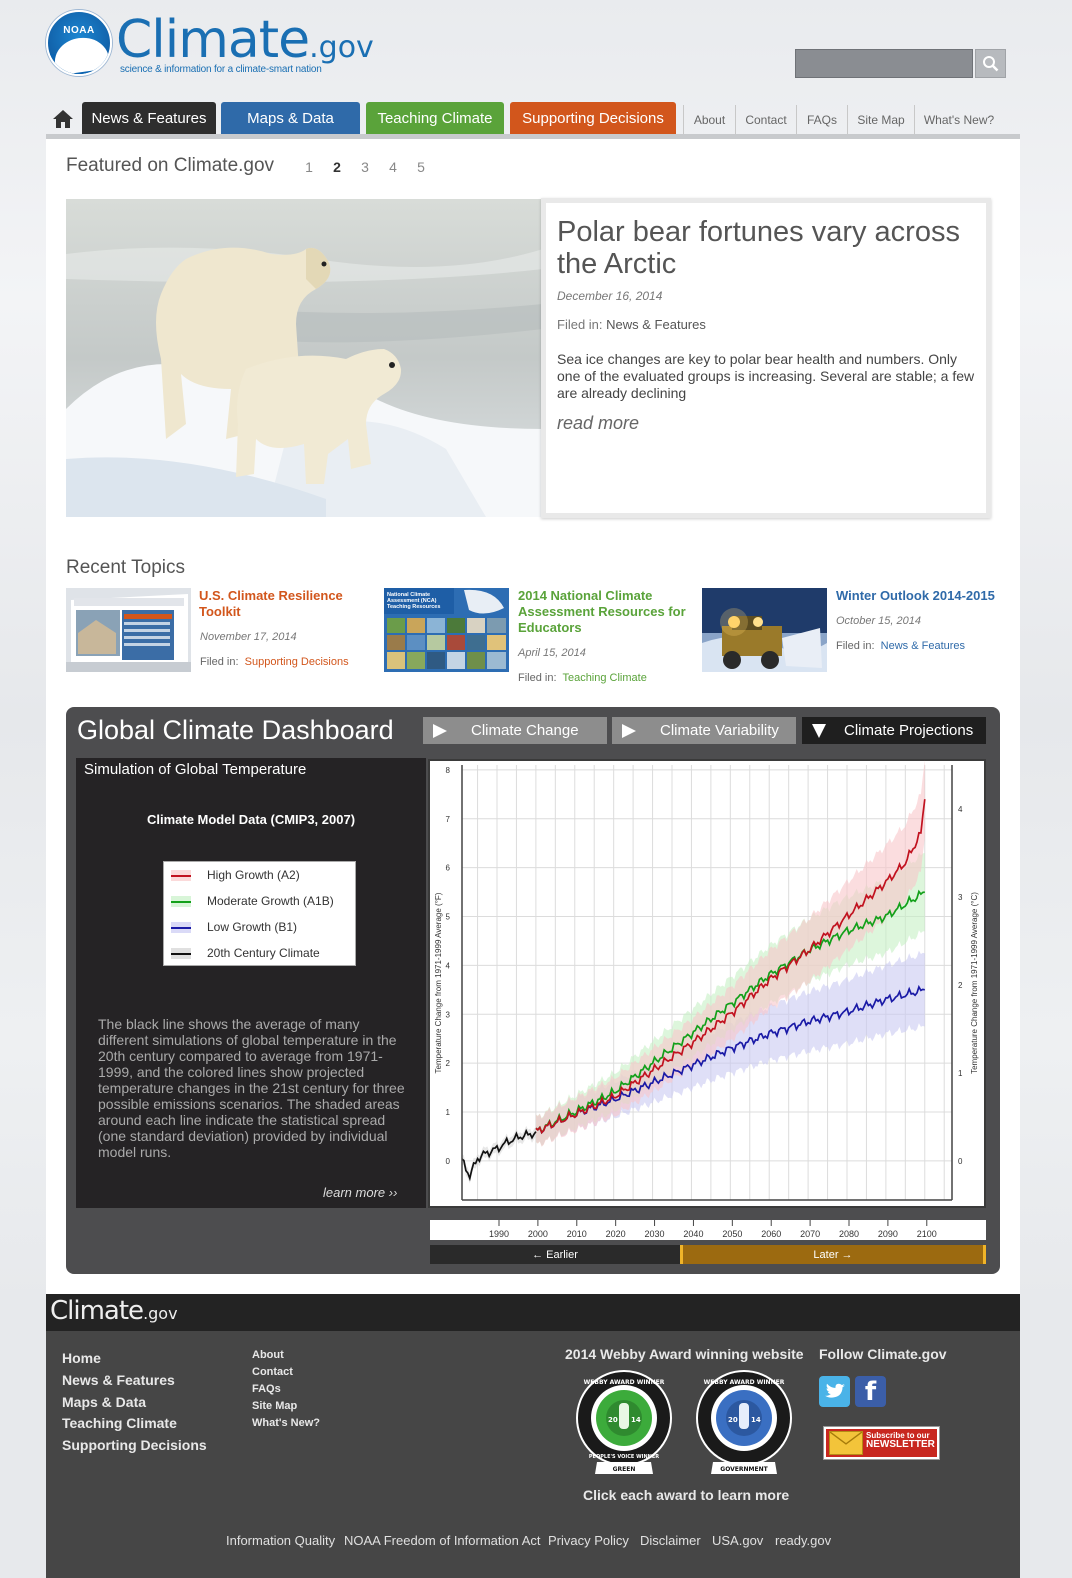  What do you see at coordinates (290, 118) in the screenshot?
I see `nav-tab-maps-data: Maps & Data` at bounding box center [290, 118].